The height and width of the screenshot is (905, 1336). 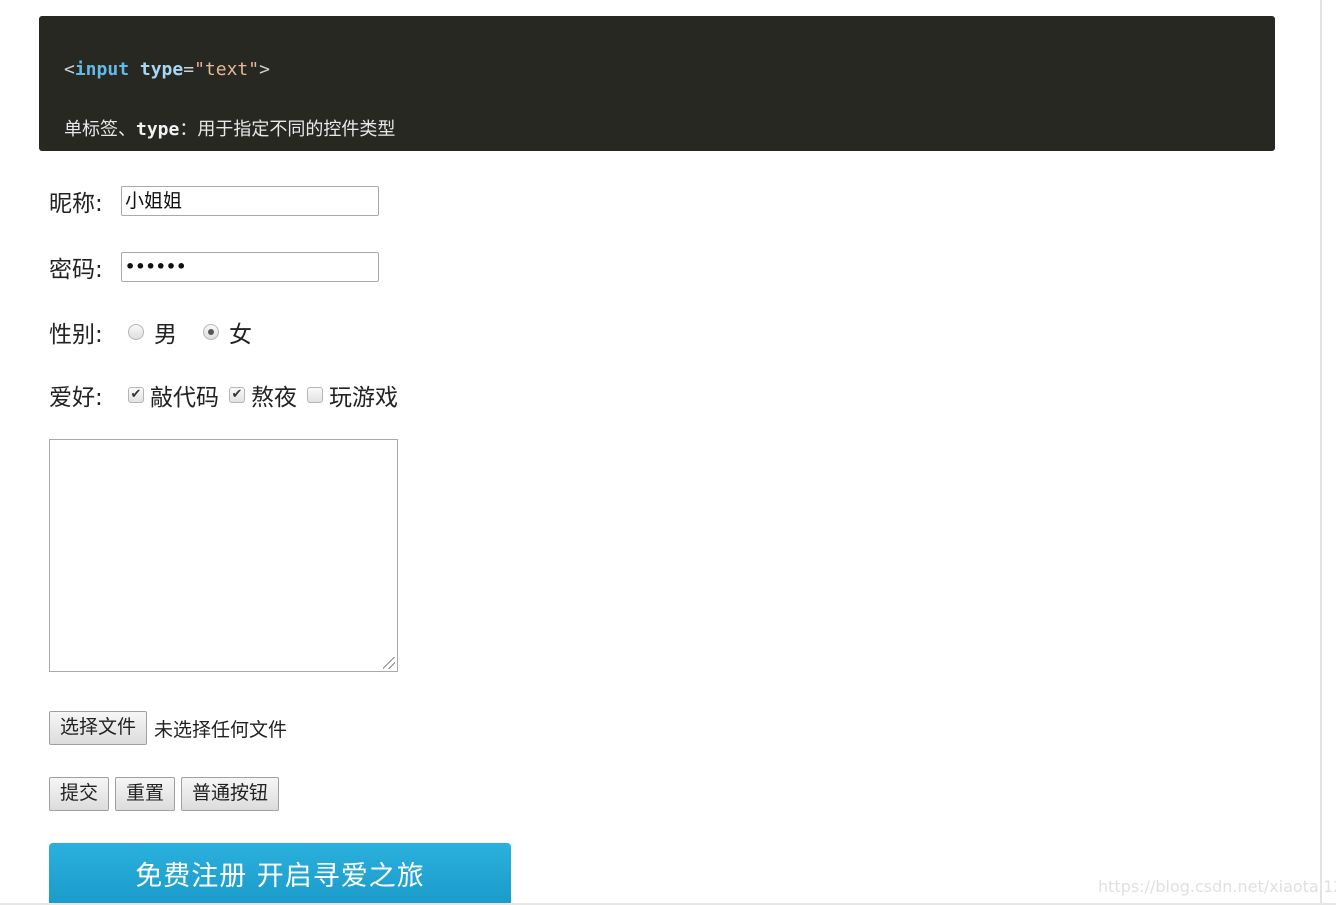 What do you see at coordinates (227, 69) in the screenshot?
I see `code-attr-value: "text"` at bounding box center [227, 69].